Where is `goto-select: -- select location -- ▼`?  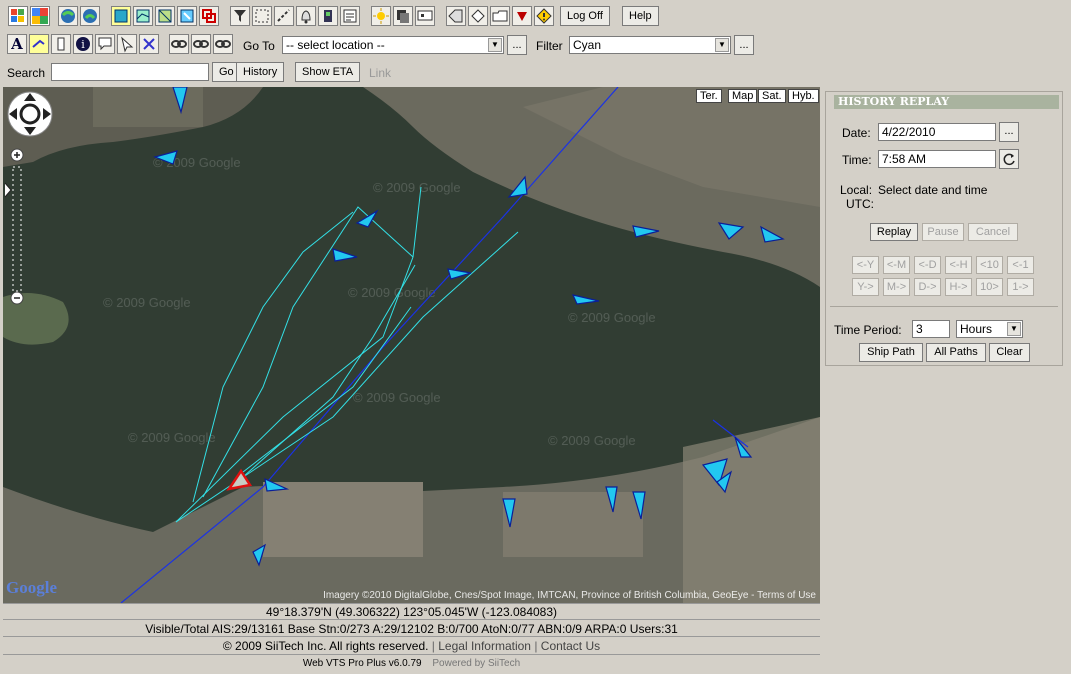
goto-select: -- select location -- ▼ is located at coordinates (393, 45).